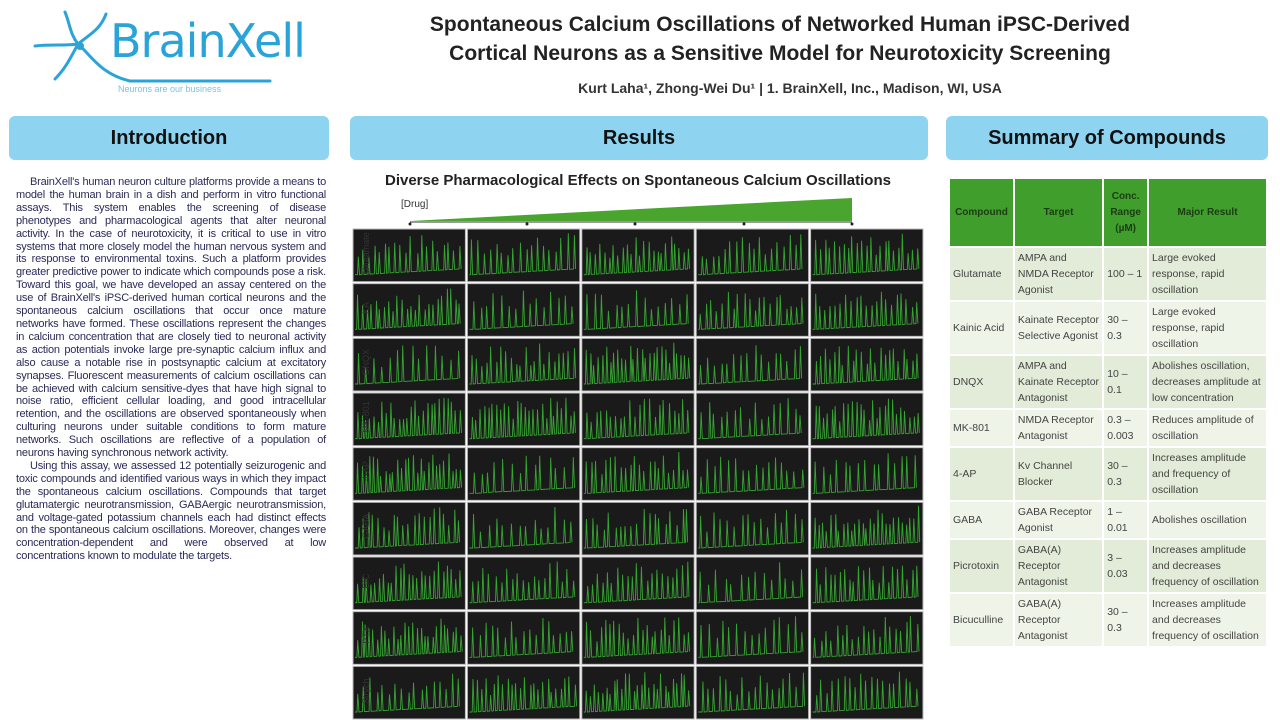 This screenshot has height=720, width=1280. I want to click on row-label: GABA, so click(366, 526).